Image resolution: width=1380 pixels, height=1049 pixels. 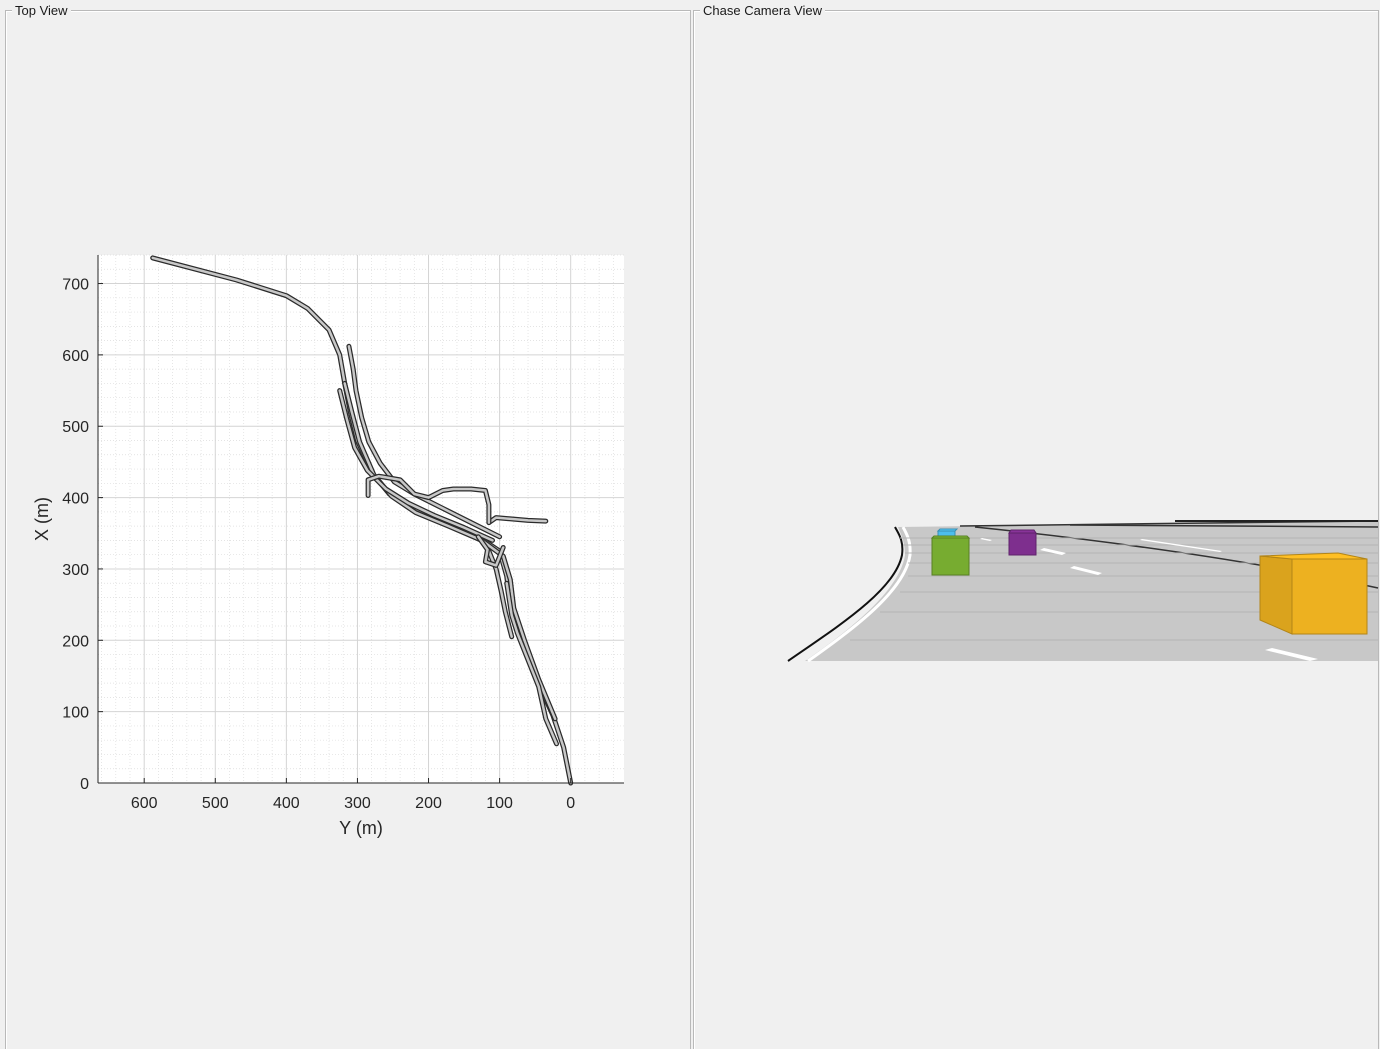 What do you see at coordinates (357, 803) in the screenshot?
I see `x-tick-label: 300` at bounding box center [357, 803].